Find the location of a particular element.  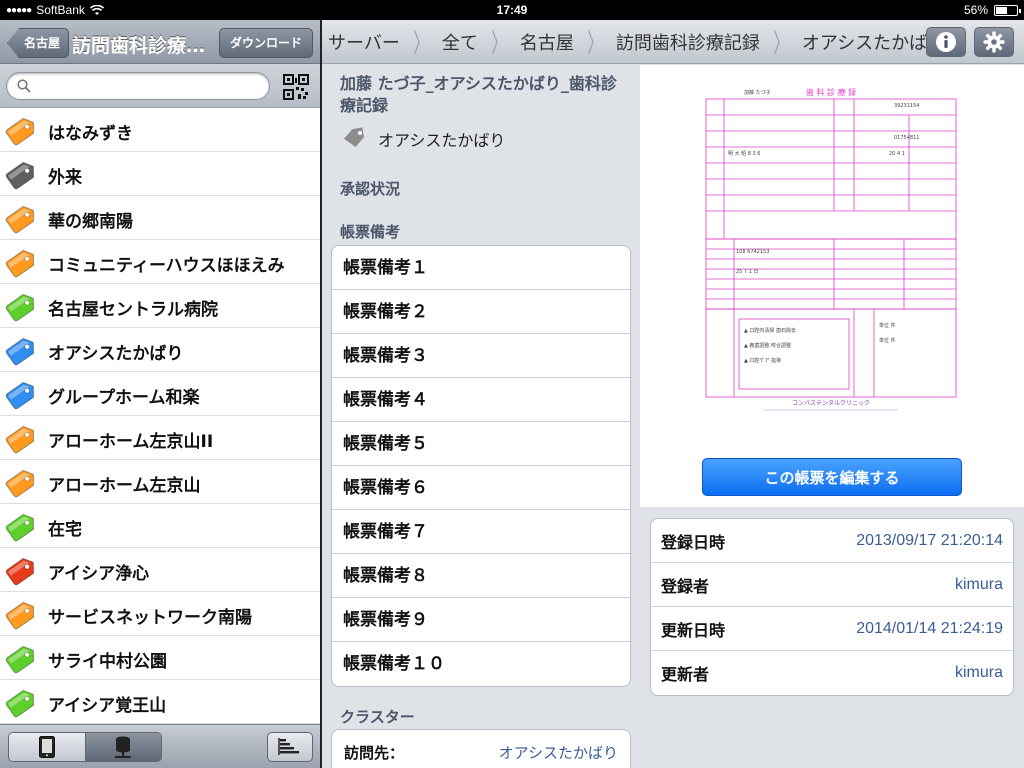

search-field is located at coordinates (138, 86).